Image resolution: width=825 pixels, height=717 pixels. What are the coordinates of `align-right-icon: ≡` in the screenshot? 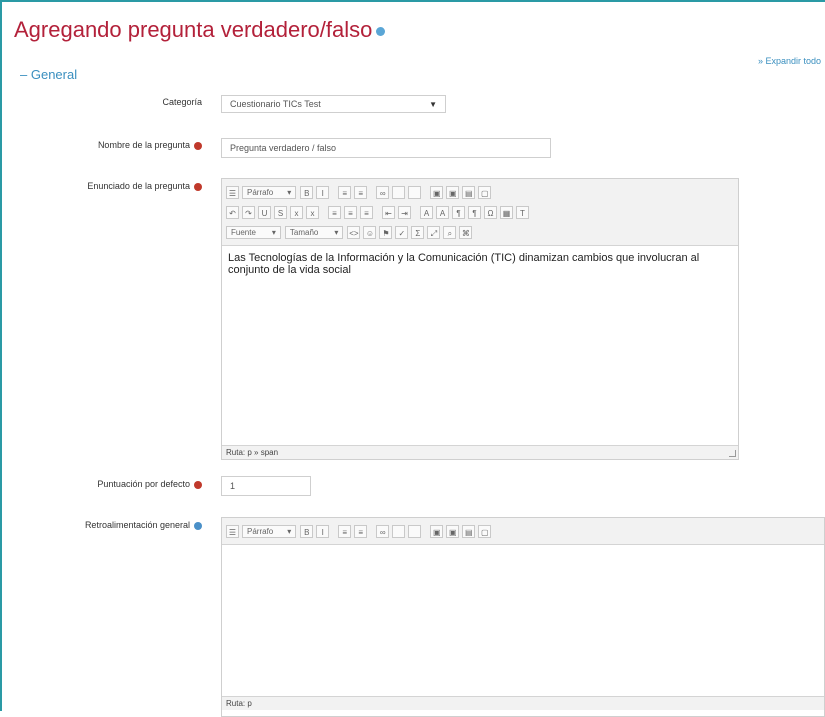 It's located at (366, 212).